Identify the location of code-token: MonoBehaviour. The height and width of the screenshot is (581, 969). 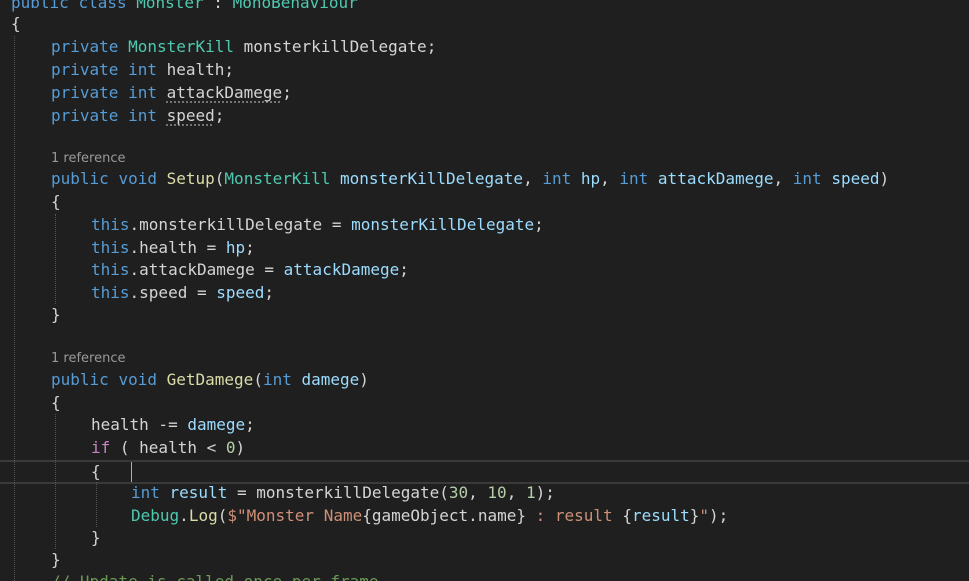
(295, 6).